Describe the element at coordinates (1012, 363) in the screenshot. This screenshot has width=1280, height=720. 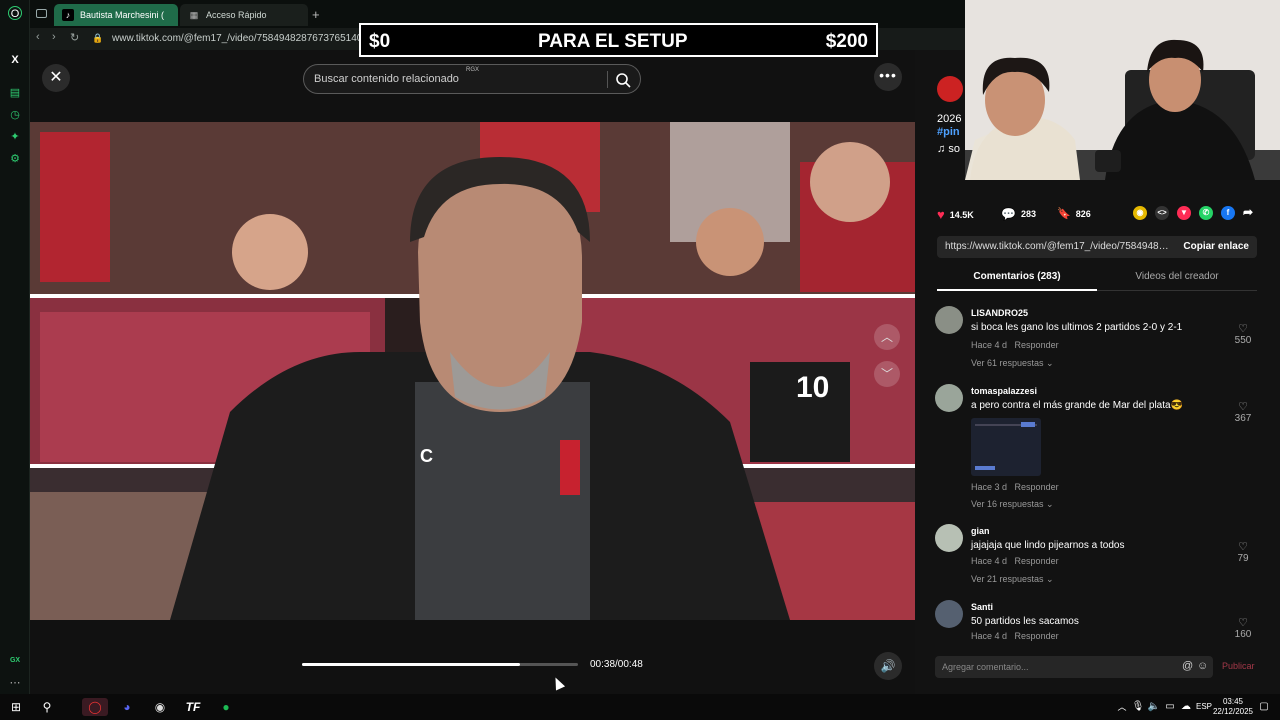
I see `view-replies-button: Ver 61 respuestas ⌄` at that location.